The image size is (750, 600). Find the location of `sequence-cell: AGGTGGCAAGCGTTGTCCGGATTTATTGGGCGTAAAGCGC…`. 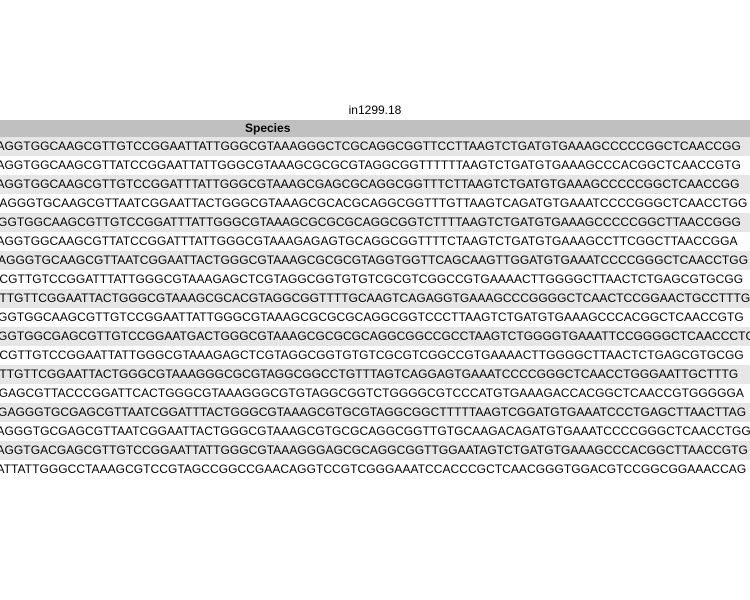

sequence-cell: AGGTGGCAAGCGTTGTCCGGATTTATTGGGCGTAAAGCGC… is located at coordinates (370, 222).